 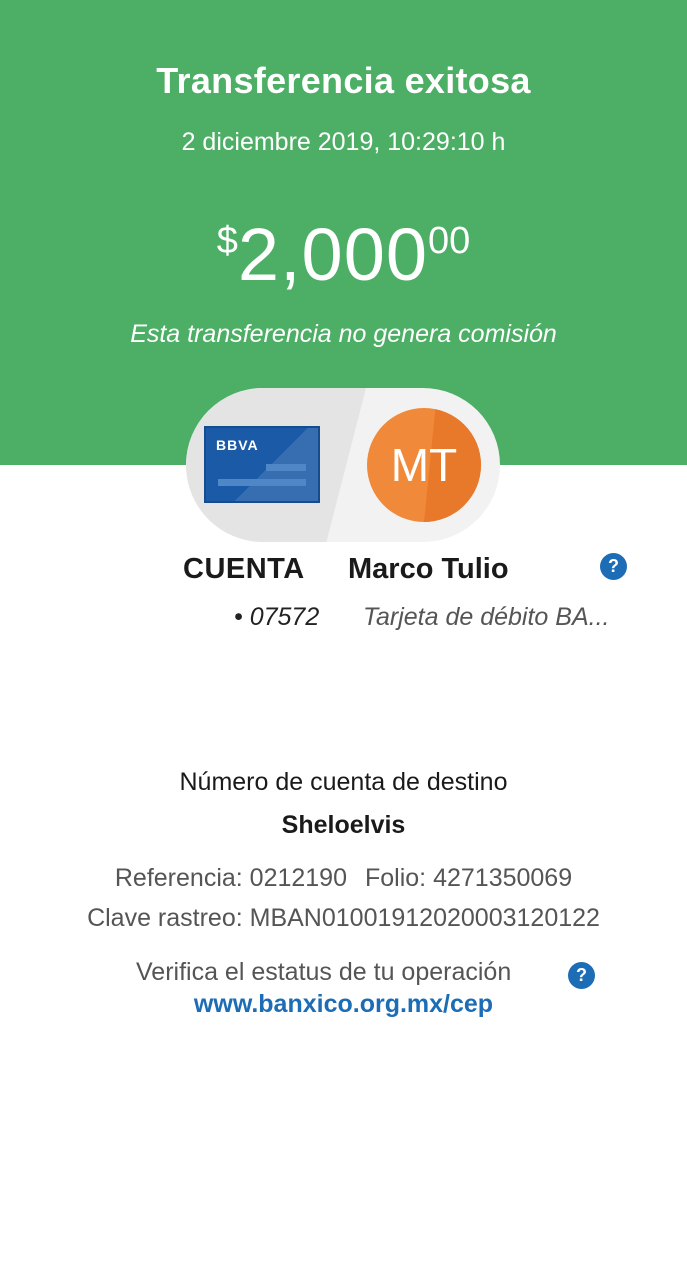 I want to click on payee-initials: MT, so click(x=424, y=465).